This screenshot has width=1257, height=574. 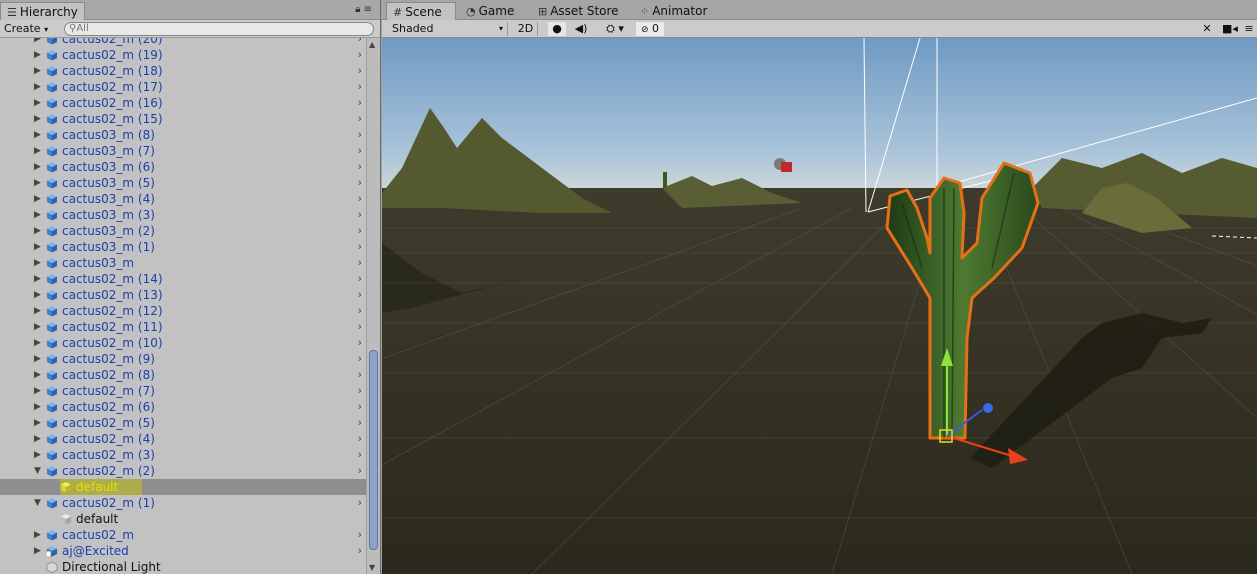 What do you see at coordinates (183, 551) in the screenshot?
I see `hierarchy-row: ▶ aj@Excited ›` at bounding box center [183, 551].